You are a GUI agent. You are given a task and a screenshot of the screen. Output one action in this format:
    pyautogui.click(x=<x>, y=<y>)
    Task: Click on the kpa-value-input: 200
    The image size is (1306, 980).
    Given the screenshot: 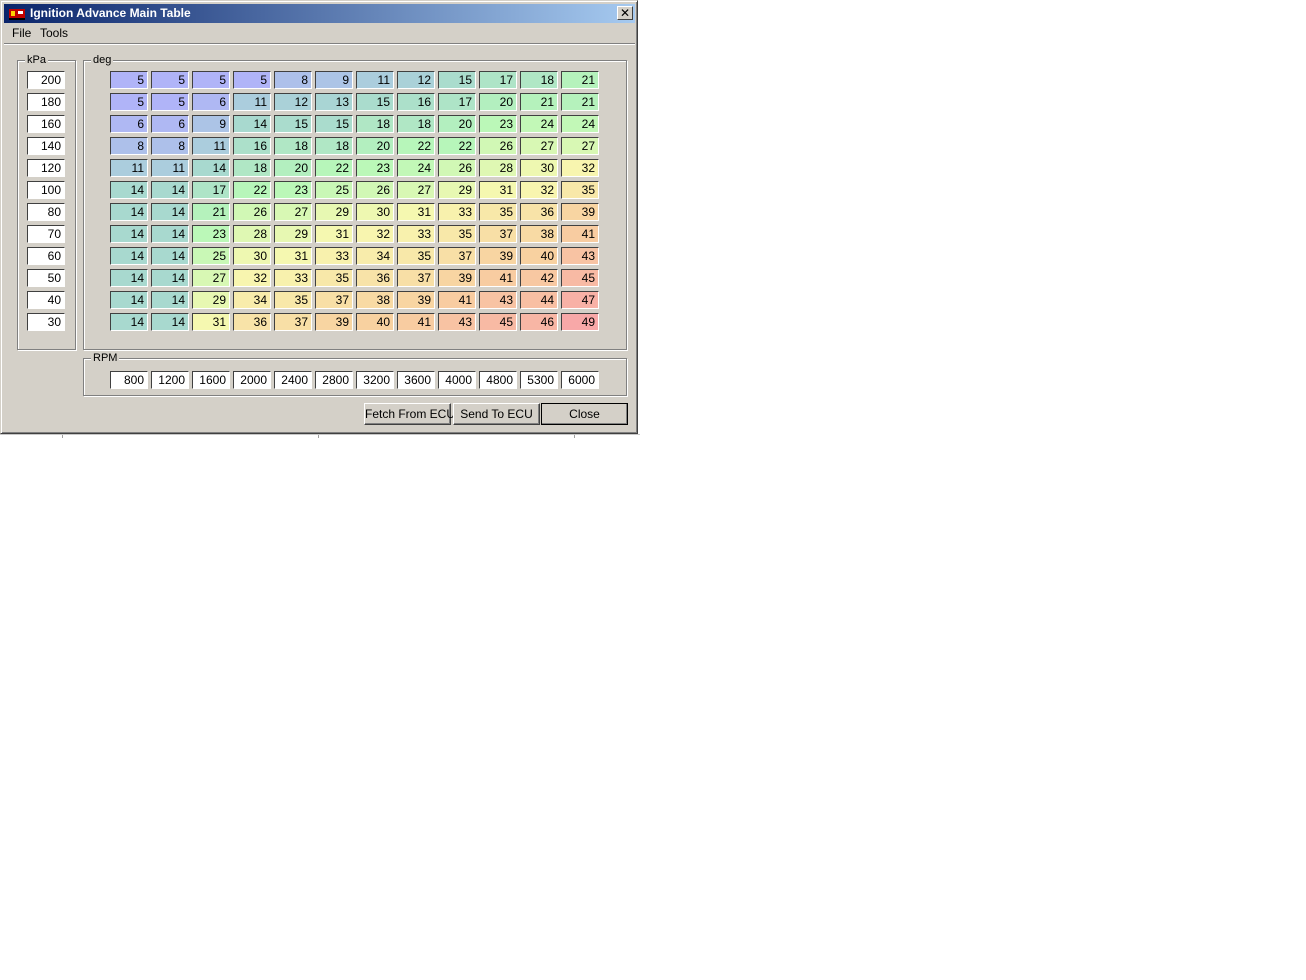 What is the action you would take?
    pyautogui.click(x=46, y=80)
    